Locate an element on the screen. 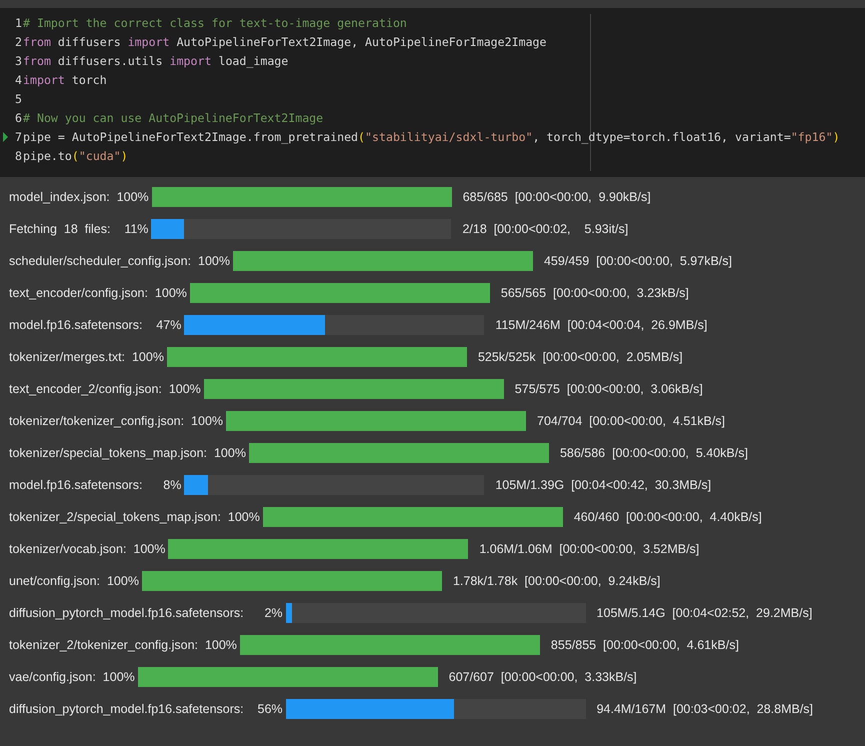 This screenshot has height=746, width=865. progress-label: unet/config.json: 100% is located at coordinates (74, 581).